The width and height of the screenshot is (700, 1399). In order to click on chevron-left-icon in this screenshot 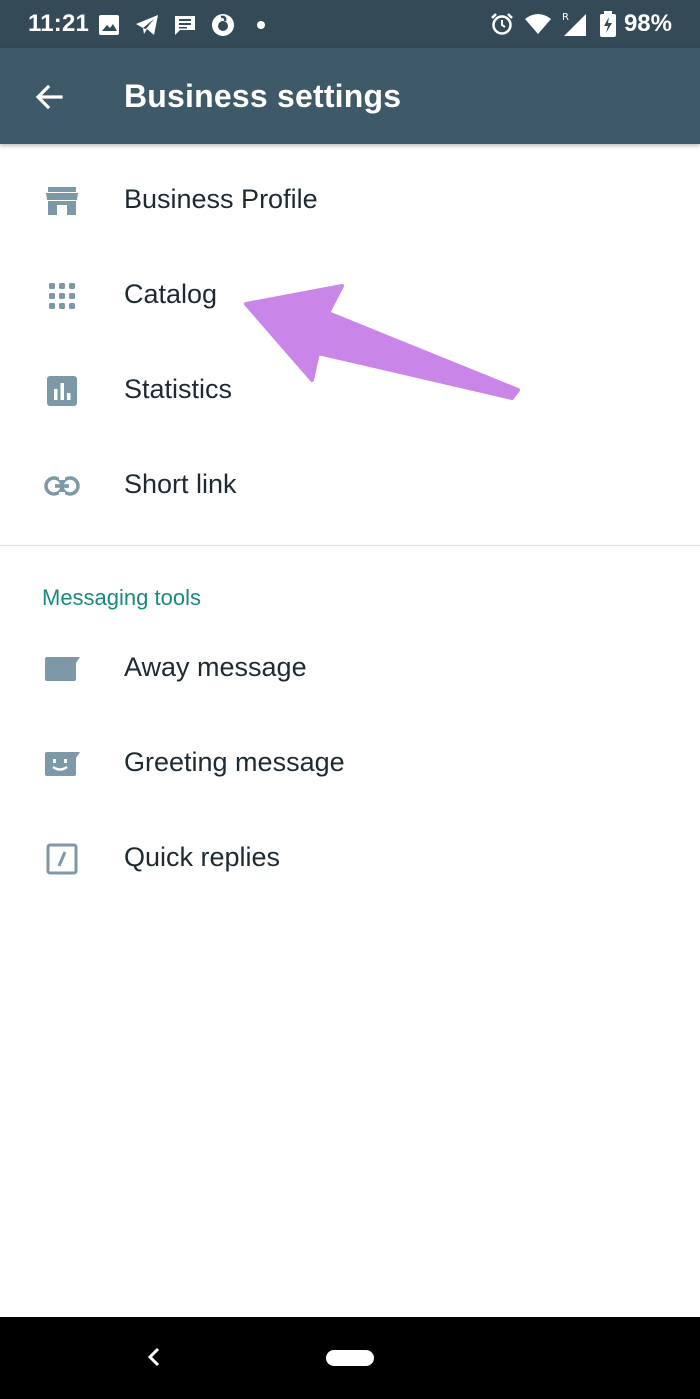, I will do `click(153, 1357)`.